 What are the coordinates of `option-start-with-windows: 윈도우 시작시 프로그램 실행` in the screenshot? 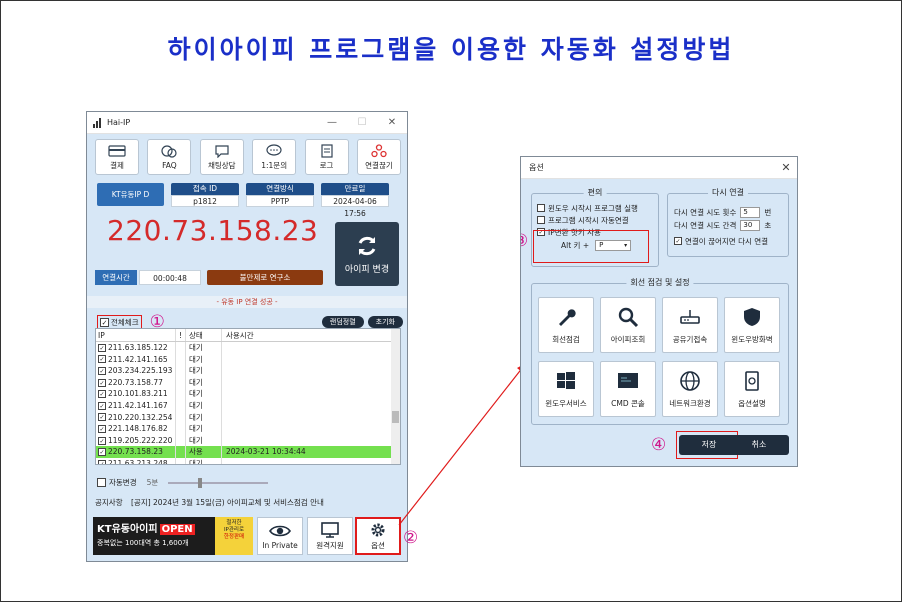 It's located at (587, 208).